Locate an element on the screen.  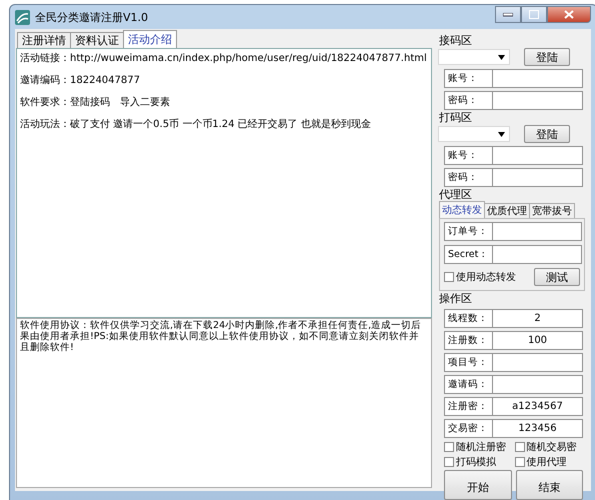
action-button: 结束 is located at coordinates (549, 485).